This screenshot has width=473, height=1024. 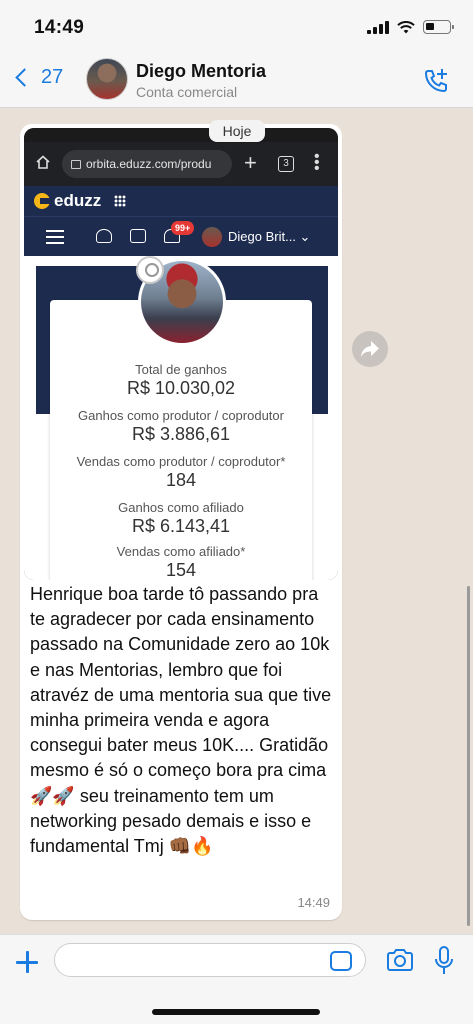 What do you see at coordinates (52, 77) in the screenshot?
I see `back-count: 27` at bounding box center [52, 77].